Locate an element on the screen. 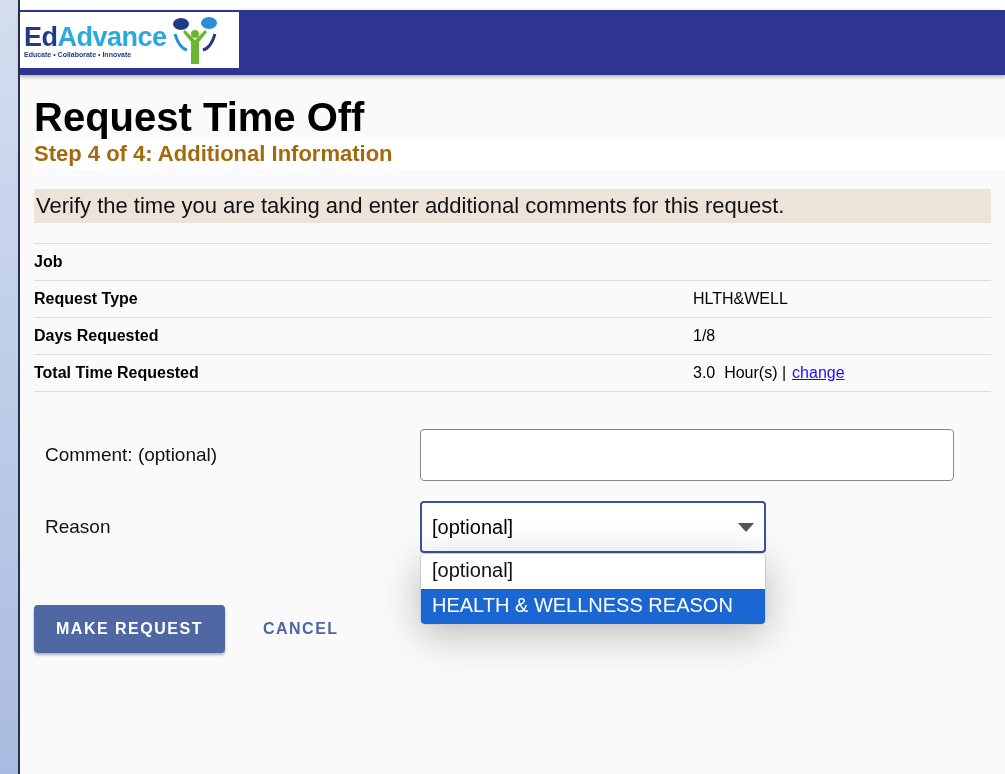 Image resolution: width=1005 pixels, height=774 pixels. comment-label: Comment: (optional) is located at coordinates (132, 455).